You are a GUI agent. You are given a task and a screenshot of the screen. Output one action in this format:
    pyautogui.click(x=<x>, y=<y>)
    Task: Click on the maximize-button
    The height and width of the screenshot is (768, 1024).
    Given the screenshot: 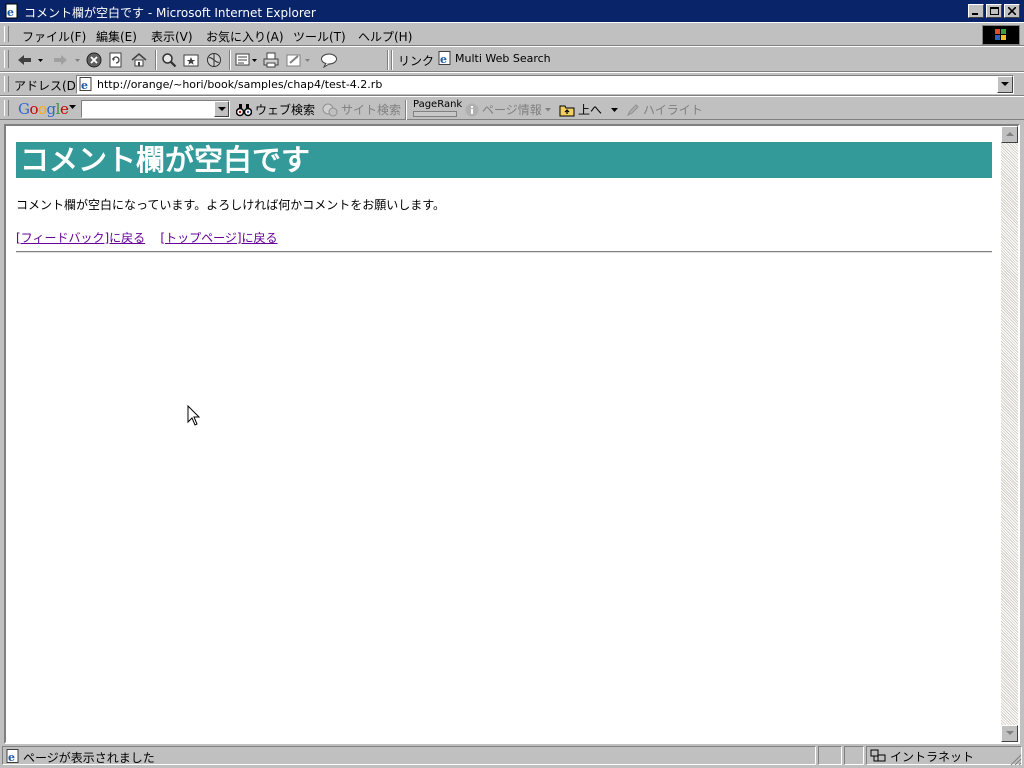 What is the action you would take?
    pyautogui.click(x=994, y=11)
    